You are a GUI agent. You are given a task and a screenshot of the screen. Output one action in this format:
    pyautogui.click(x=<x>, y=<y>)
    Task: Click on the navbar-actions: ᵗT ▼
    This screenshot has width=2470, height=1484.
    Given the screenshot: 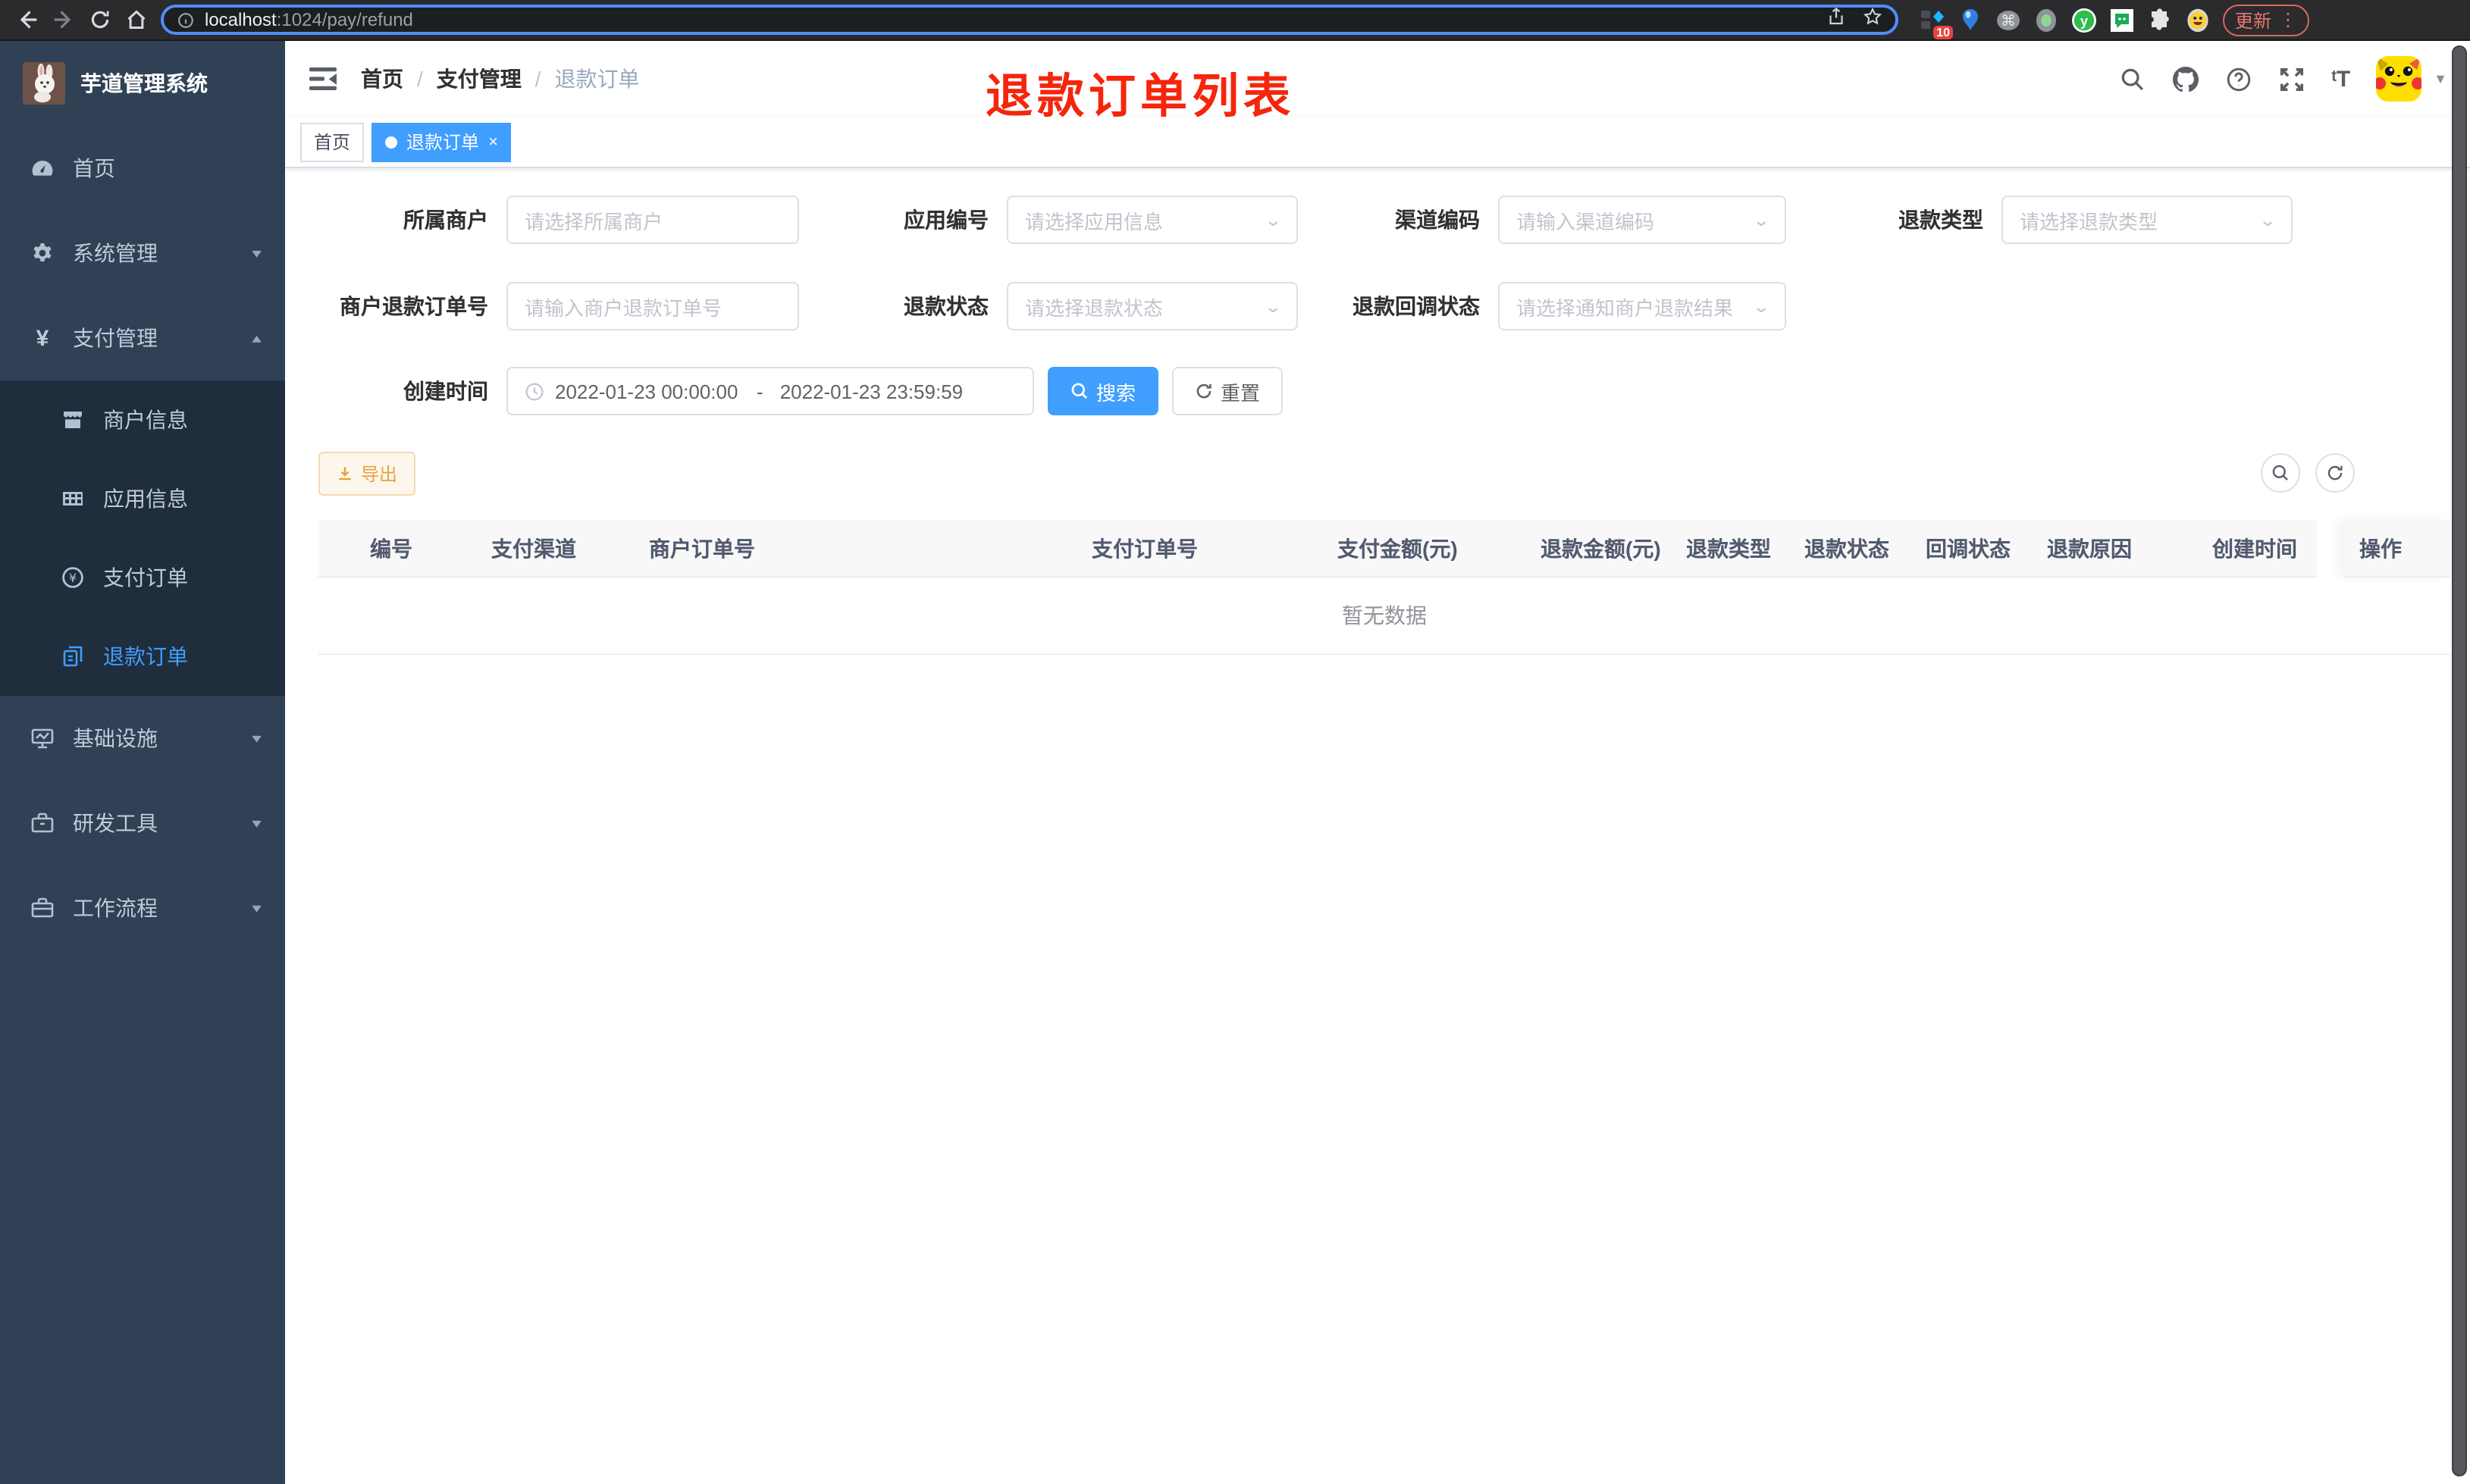 What is the action you would take?
    pyautogui.click(x=2283, y=79)
    